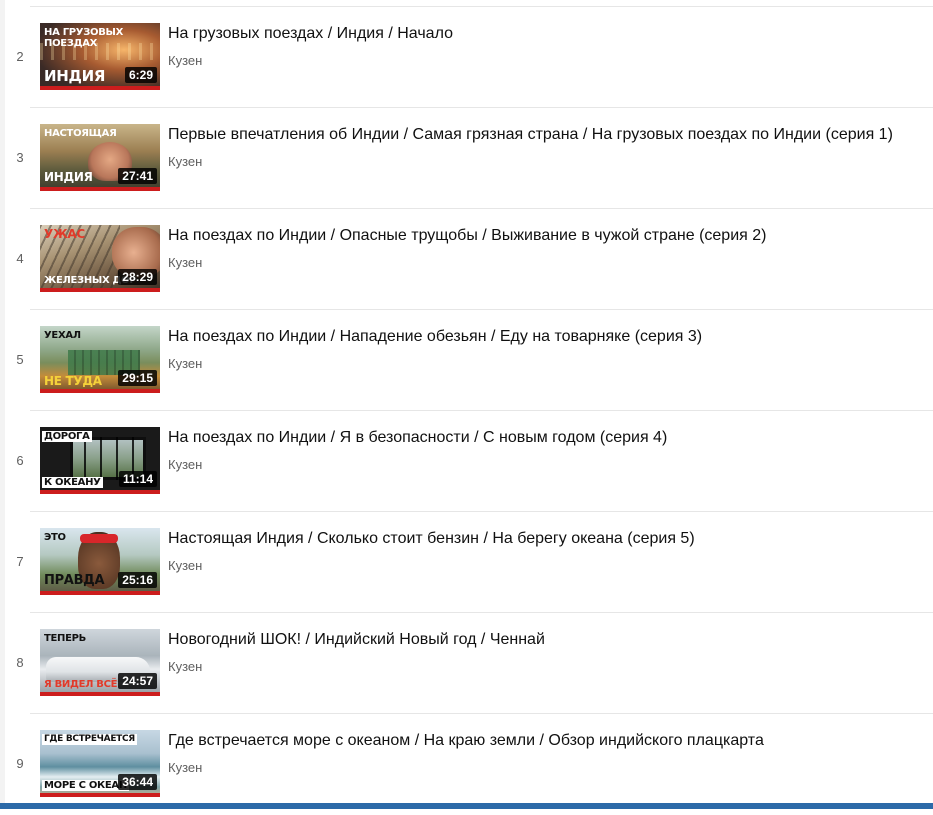 The width and height of the screenshot is (933, 815). I want to click on thumbnail-caption-top: УЕХАЛ, so click(62, 335).